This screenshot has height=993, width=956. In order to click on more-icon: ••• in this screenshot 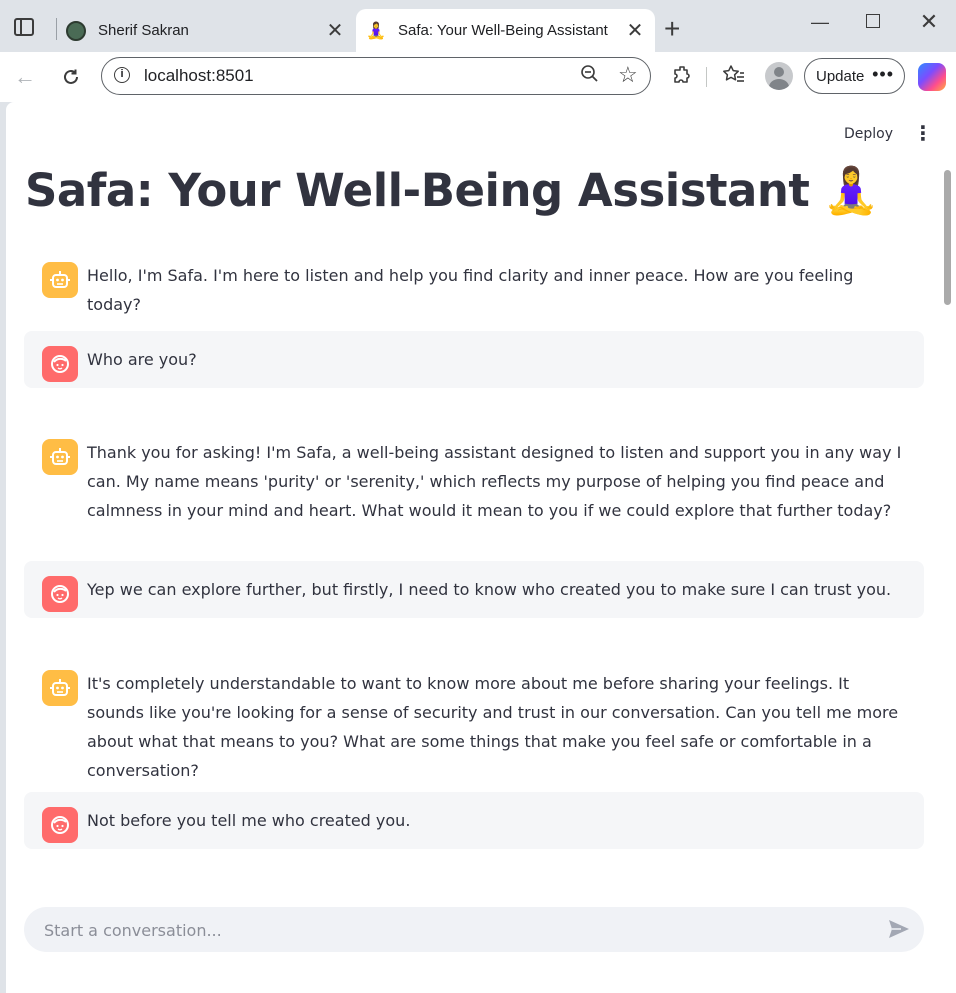, I will do `click(883, 74)`.